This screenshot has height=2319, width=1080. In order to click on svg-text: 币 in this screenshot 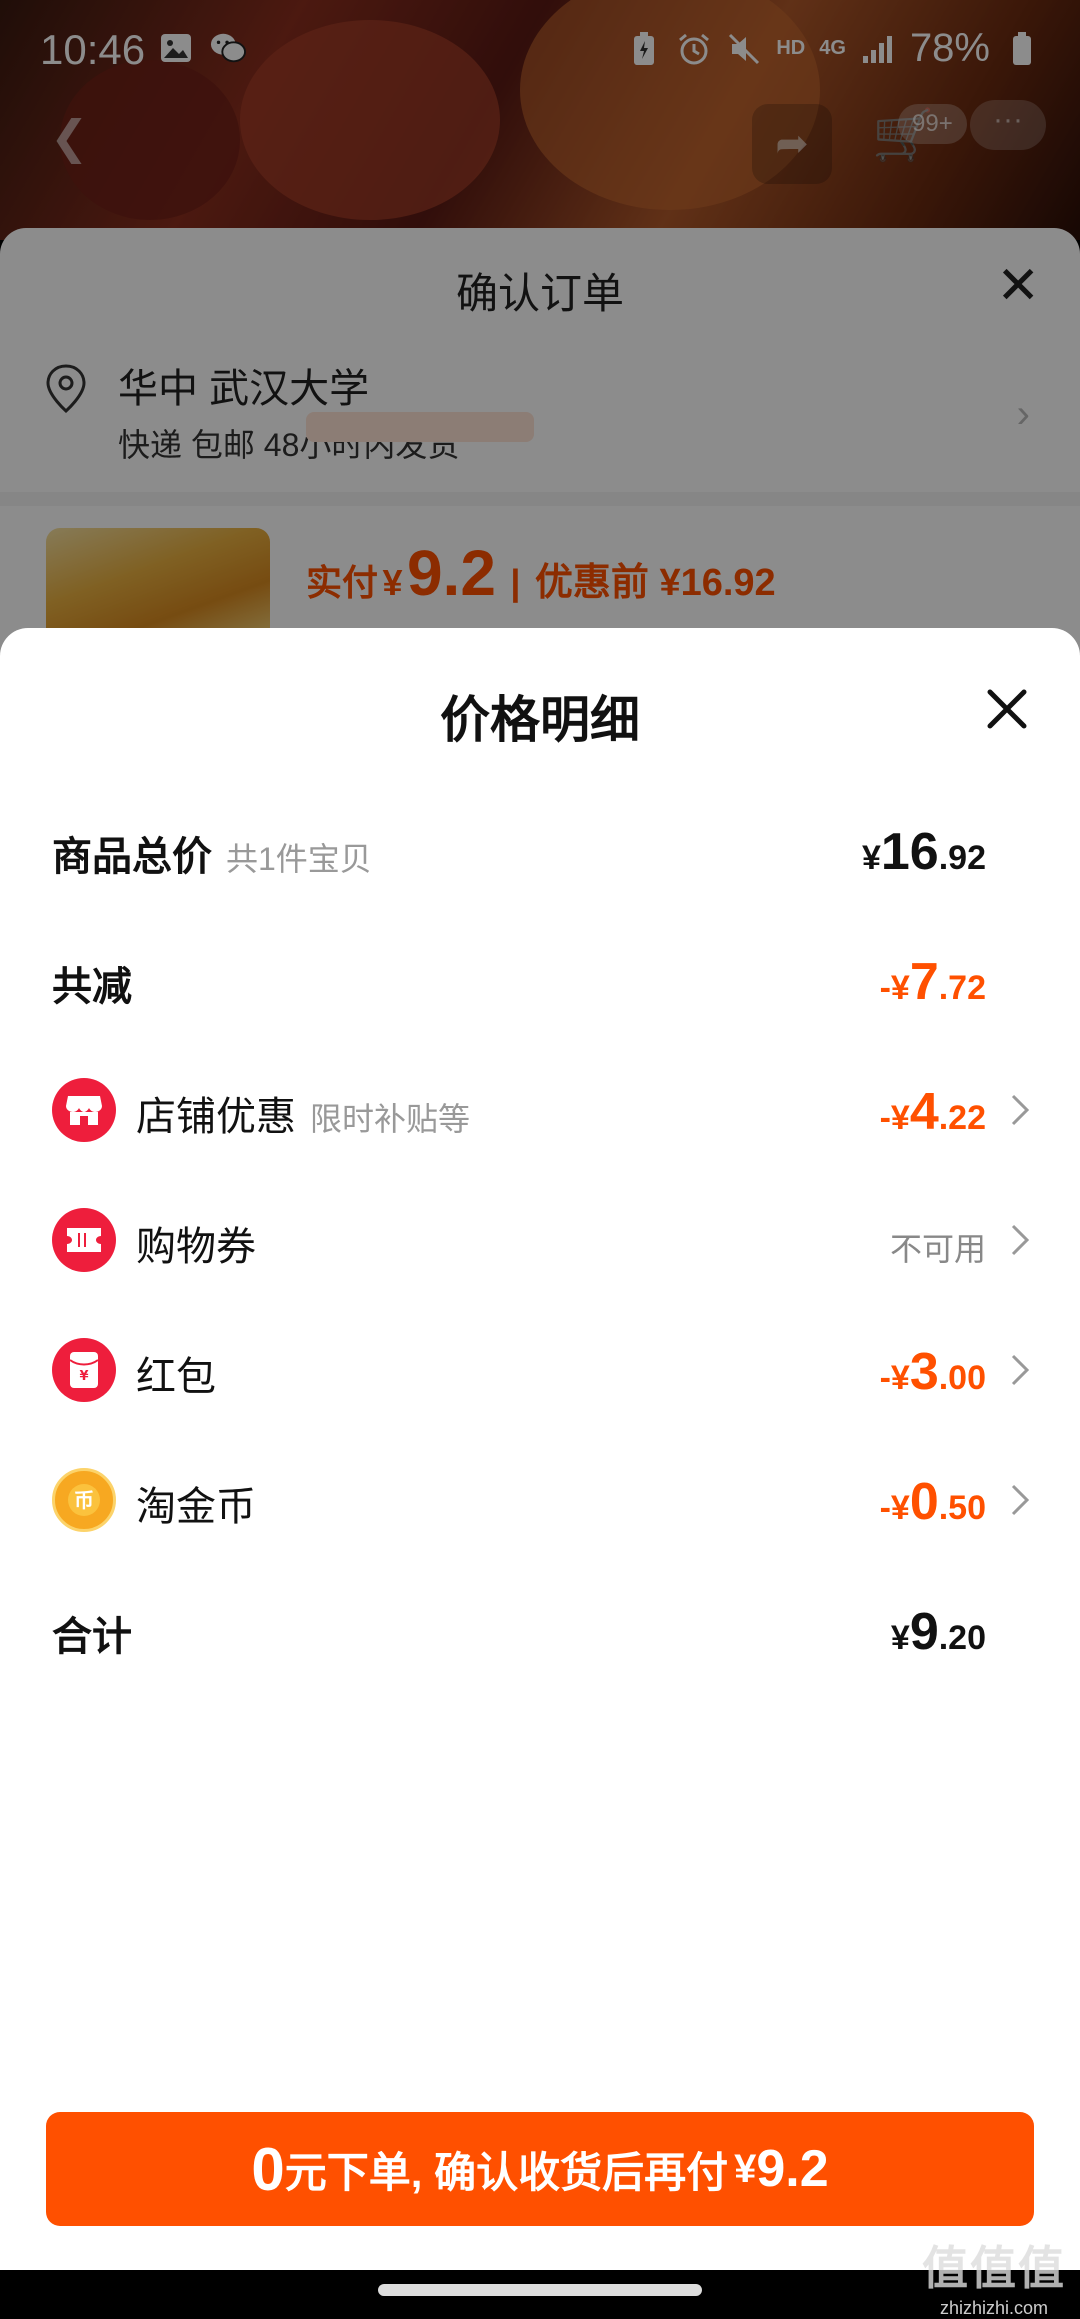, I will do `click(84, 1500)`.